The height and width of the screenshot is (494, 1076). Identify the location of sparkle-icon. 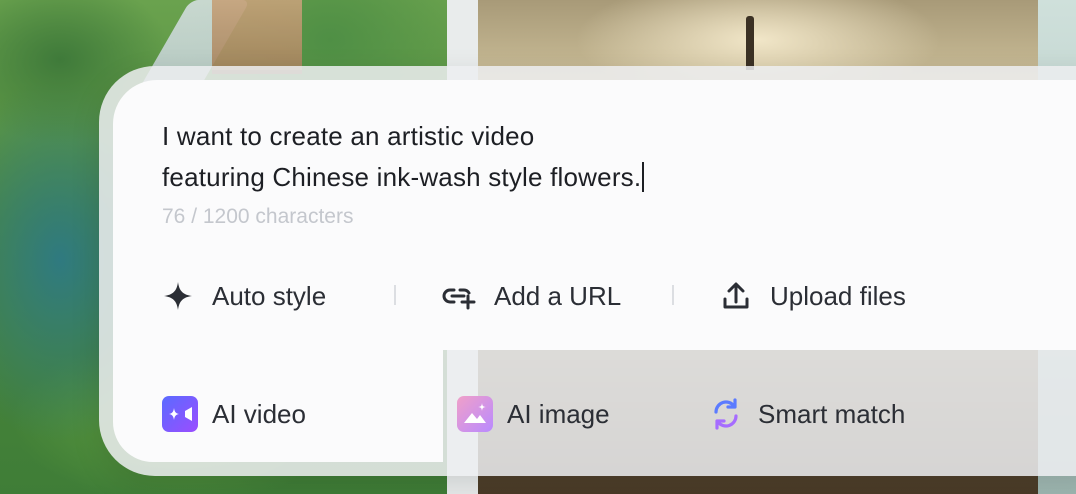
(178, 296).